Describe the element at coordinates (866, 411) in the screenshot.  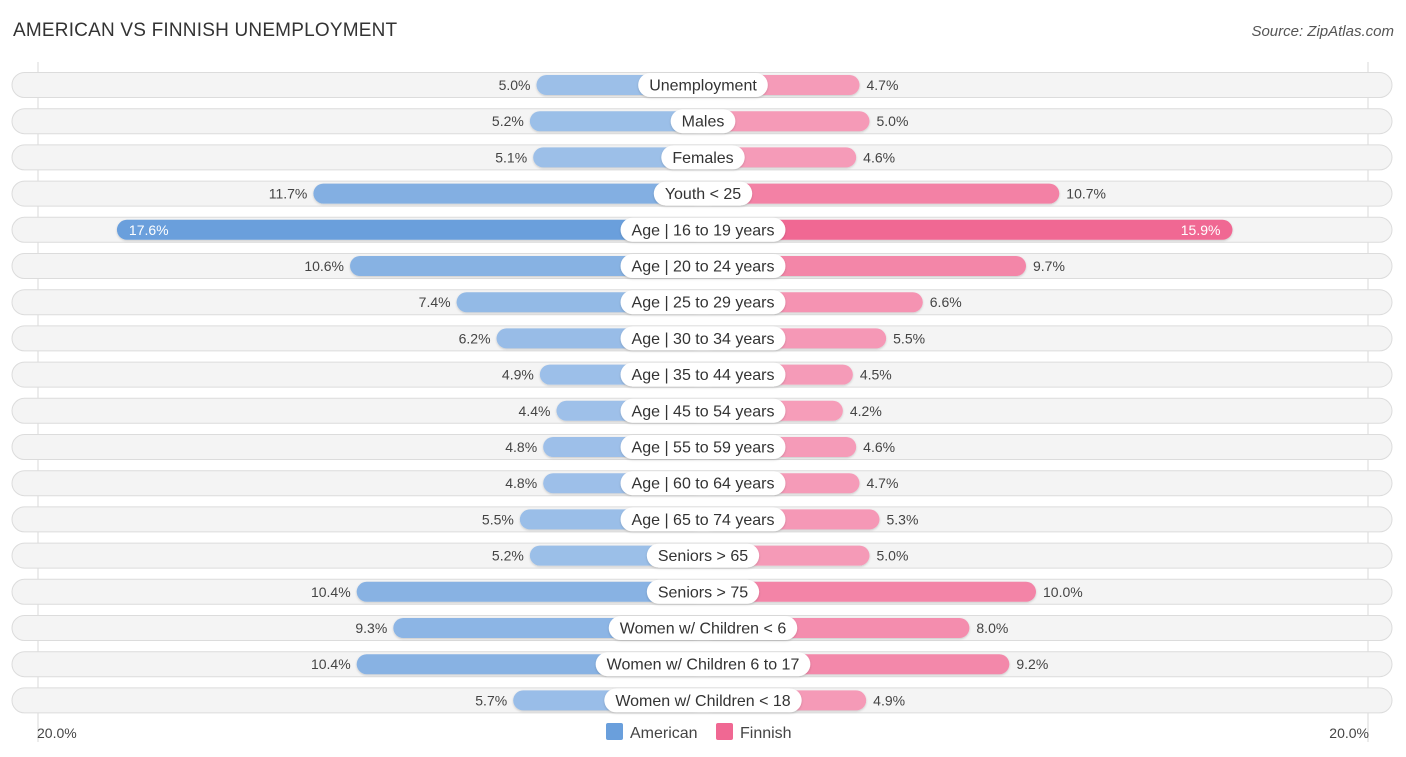
I see `value-label-finnish: 4.2%` at that location.